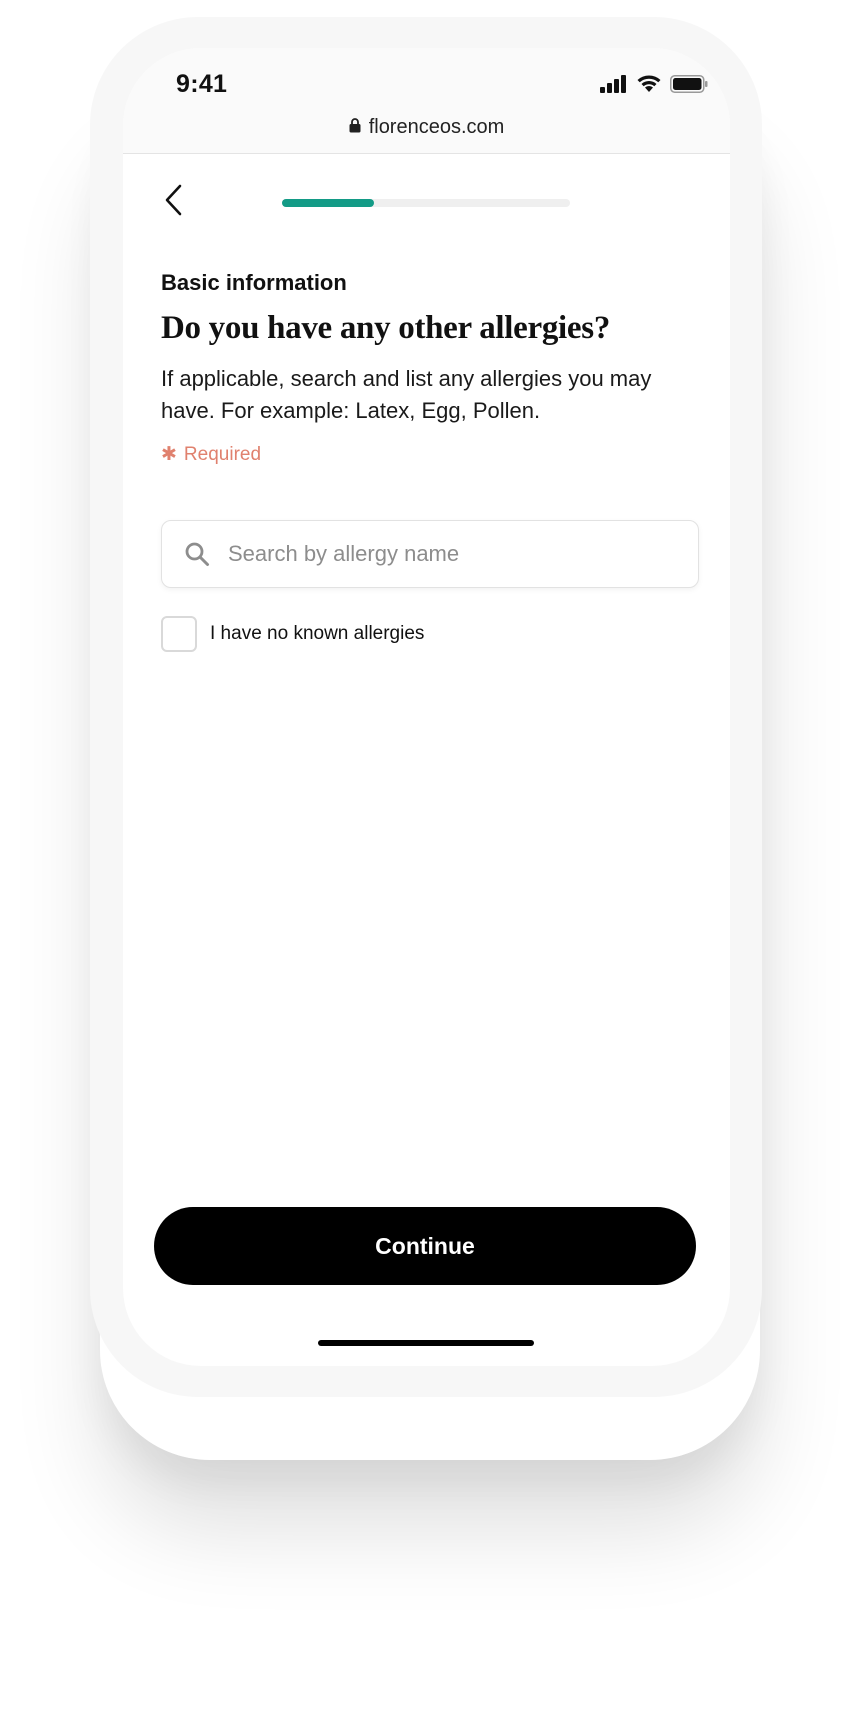 This screenshot has width=852, height=1712. Describe the element at coordinates (317, 633) in the screenshot. I see `no-allergies-label: I have no known allergies` at that location.